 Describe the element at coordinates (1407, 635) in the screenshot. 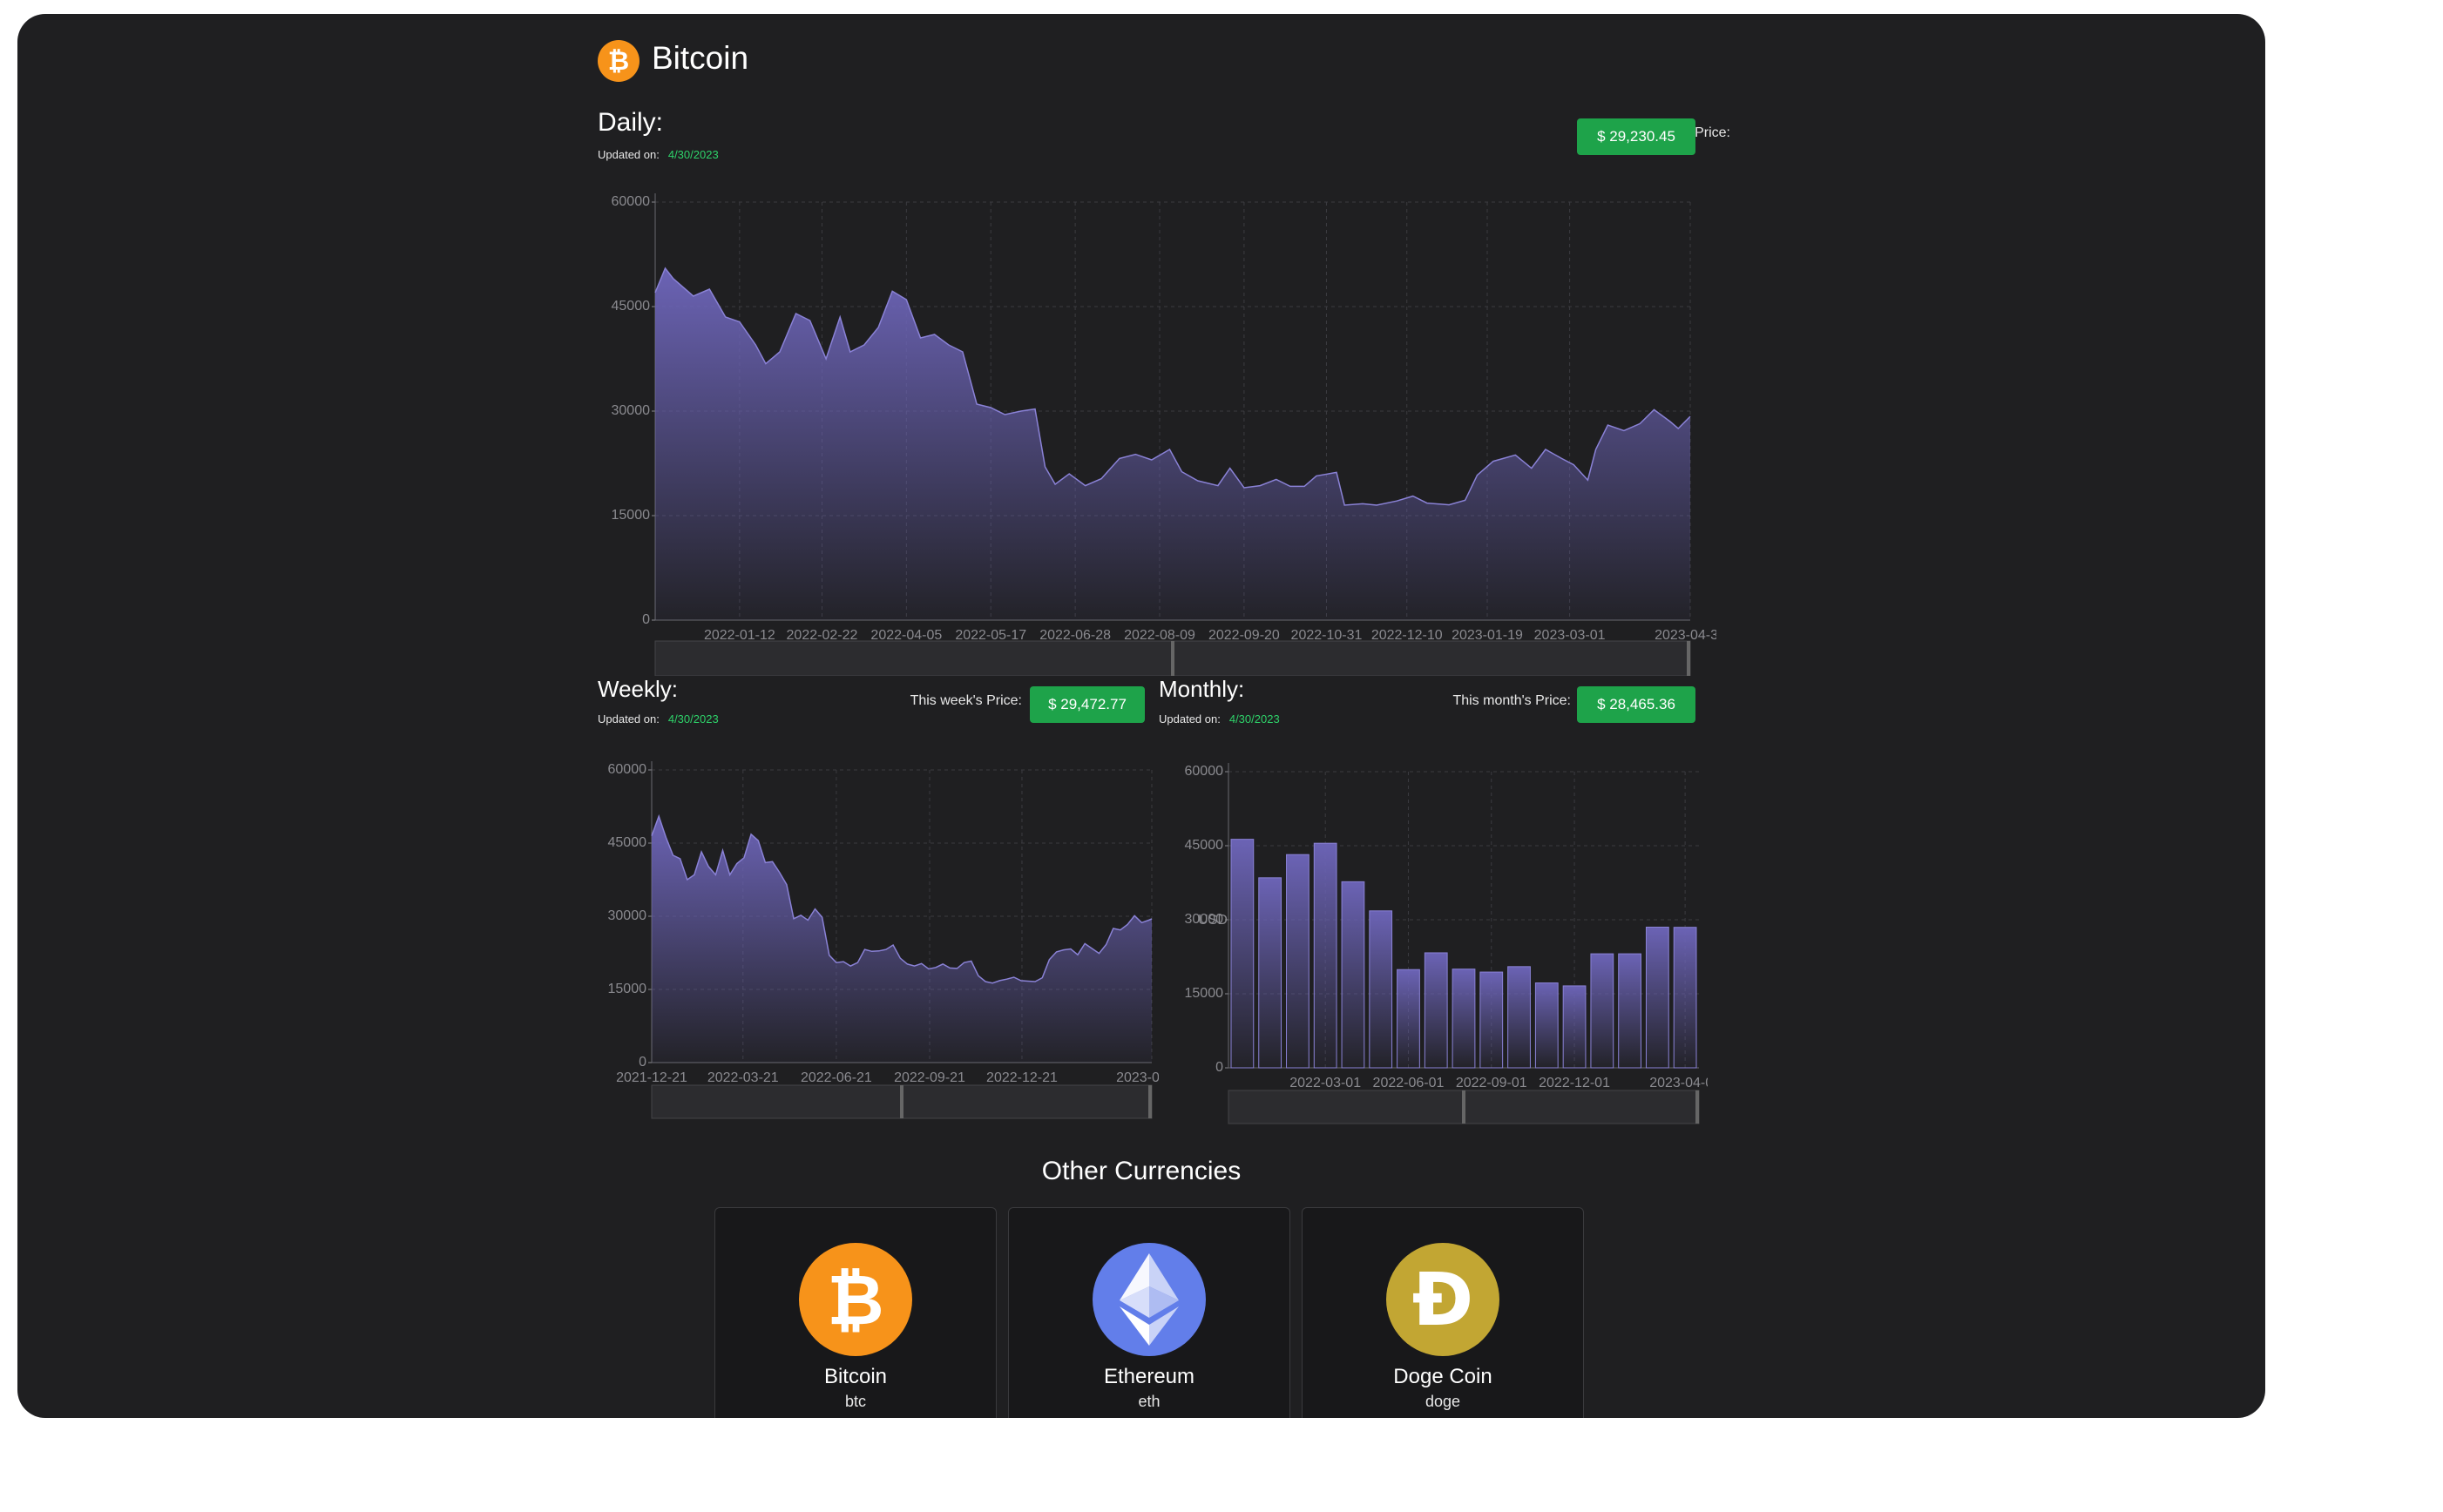

I see `x-tick-label: 2022-12-10` at that location.